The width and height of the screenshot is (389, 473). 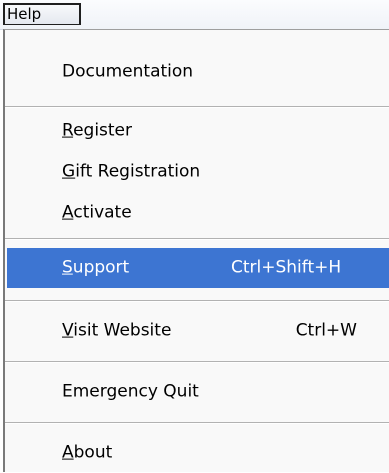 I want to click on menu-item-label: Emergency Quit, so click(x=130, y=391).